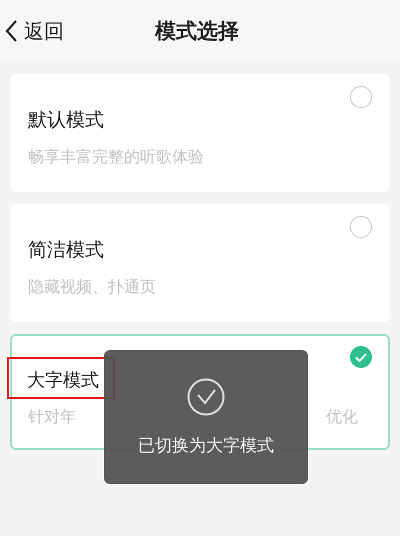 Image resolution: width=400 pixels, height=536 pixels. Describe the element at coordinates (66, 250) in the screenshot. I see `mode-name: 简洁模式` at that location.